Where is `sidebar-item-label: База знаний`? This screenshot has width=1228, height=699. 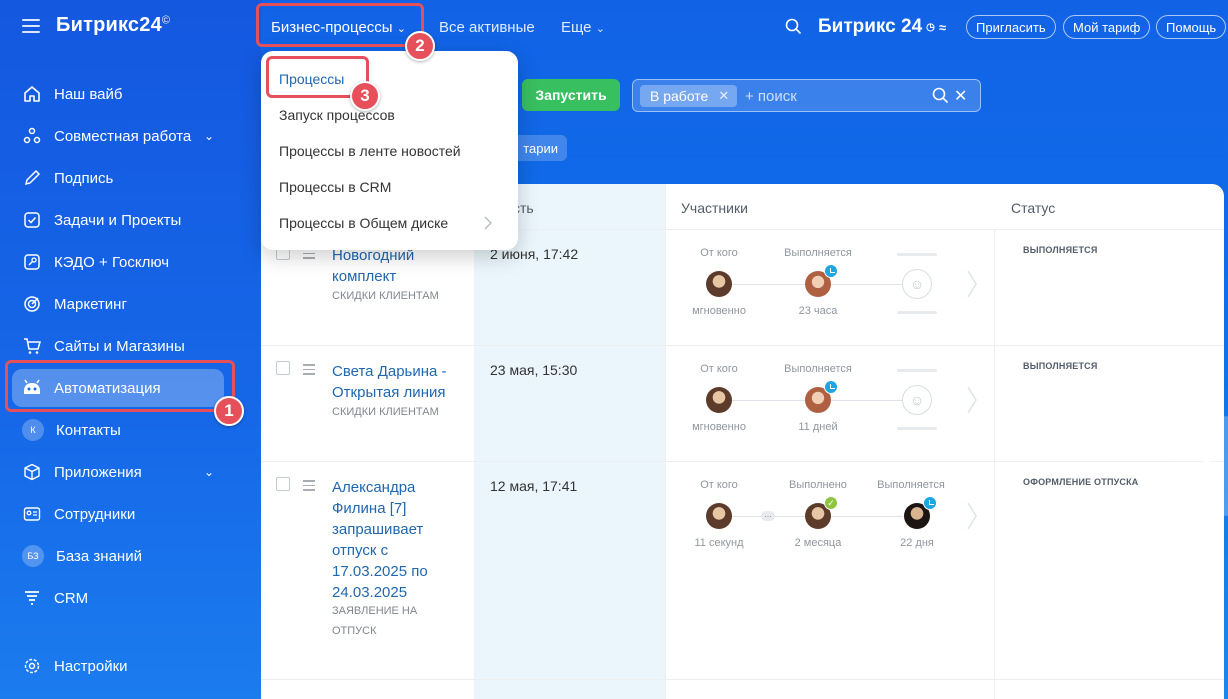 sidebar-item-label: База знаний is located at coordinates (99, 556).